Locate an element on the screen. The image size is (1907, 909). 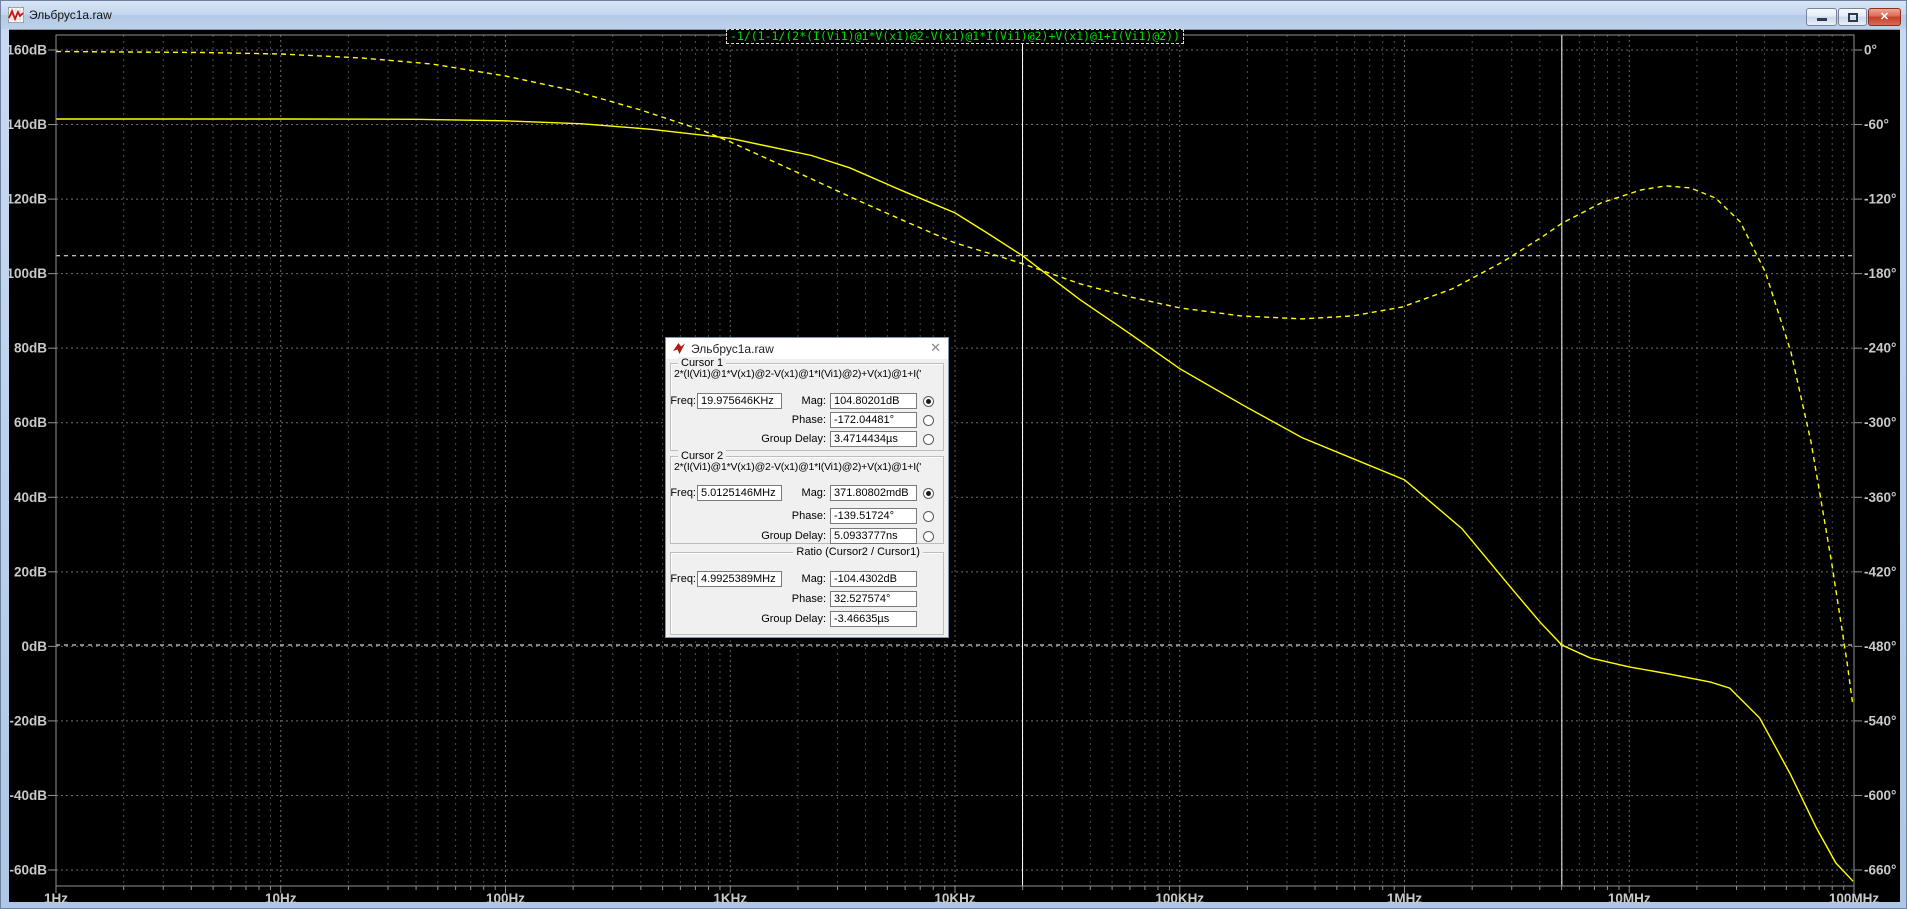
freq-tick-label: 10Hz is located at coordinates (281, 897).